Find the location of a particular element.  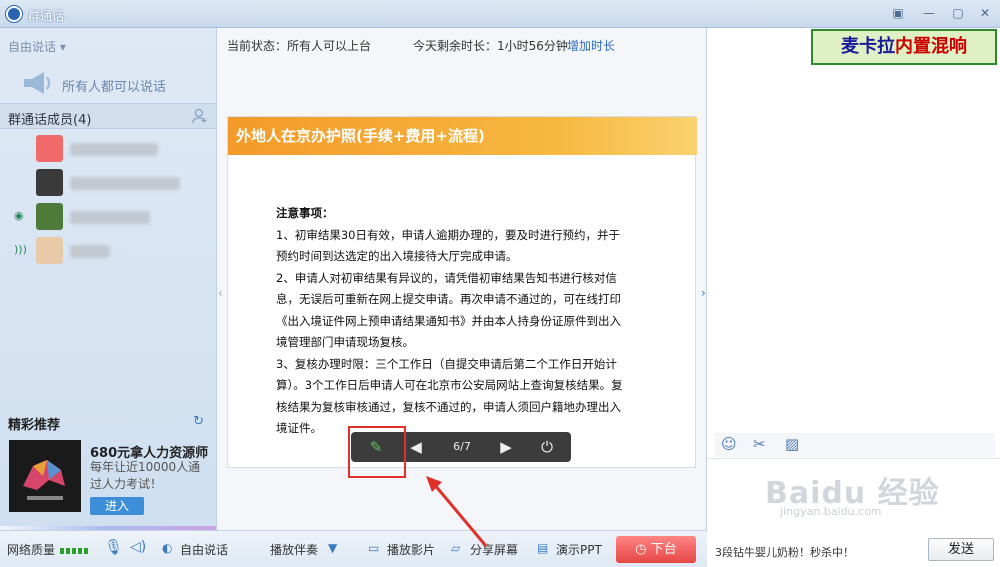

ppt-button: 演示PPT is located at coordinates (579, 549).